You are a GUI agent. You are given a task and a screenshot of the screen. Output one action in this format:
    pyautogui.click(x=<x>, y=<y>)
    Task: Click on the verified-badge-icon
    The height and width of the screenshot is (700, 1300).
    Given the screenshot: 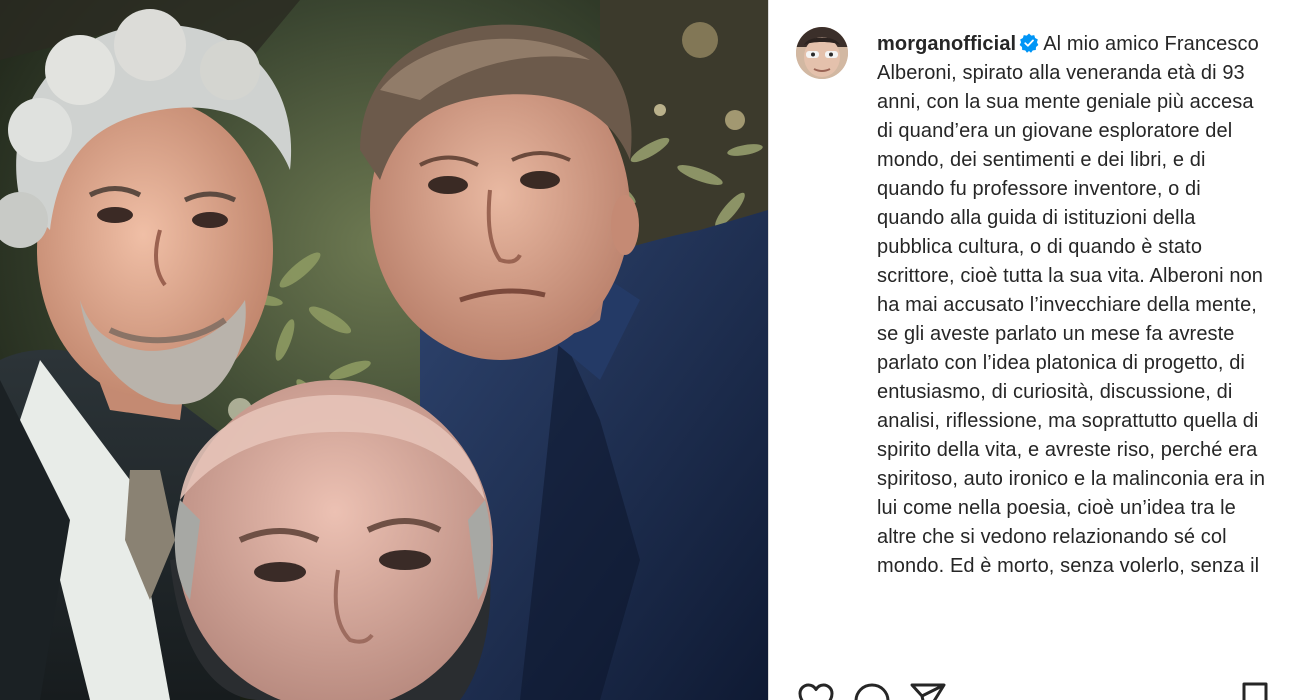 What is the action you would take?
    pyautogui.click(x=1029, y=43)
    